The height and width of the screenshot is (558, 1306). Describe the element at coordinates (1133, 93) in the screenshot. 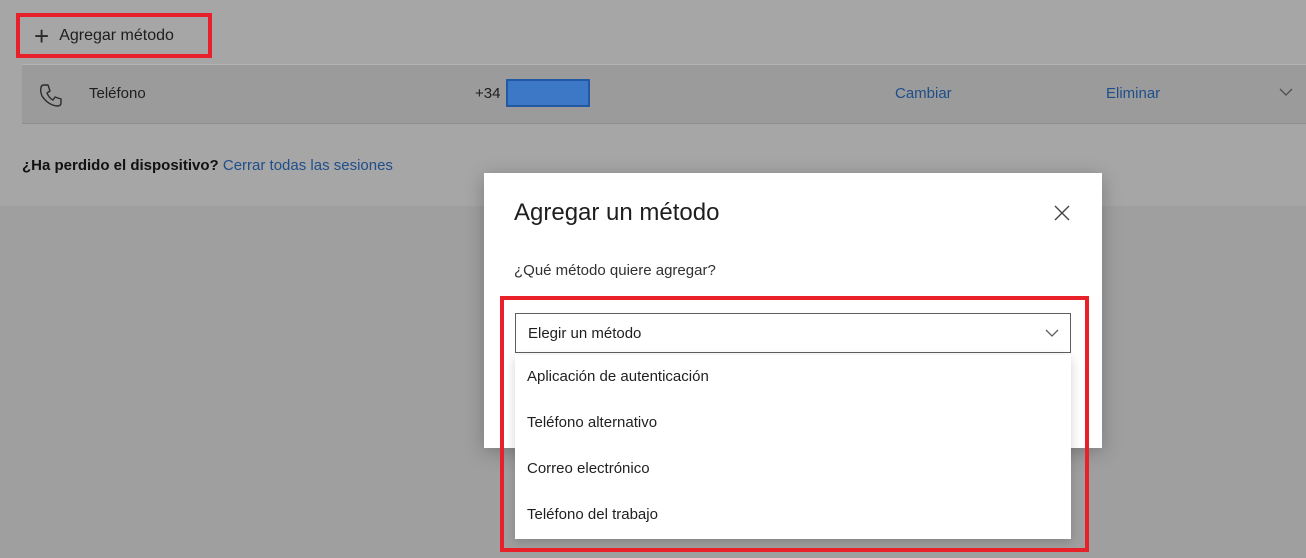

I see `delete-link: Eliminar` at that location.